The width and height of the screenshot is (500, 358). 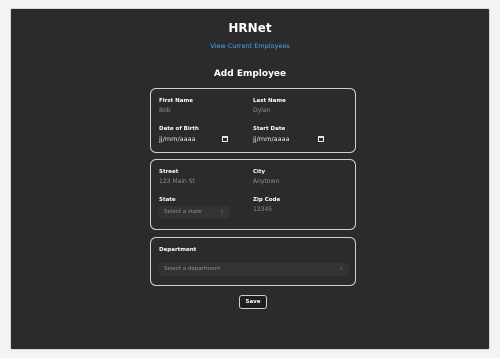 What do you see at coordinates (267, 200) in the screenshot?
I see `zip-label: Zip Code` at bounding box center [267, 200].